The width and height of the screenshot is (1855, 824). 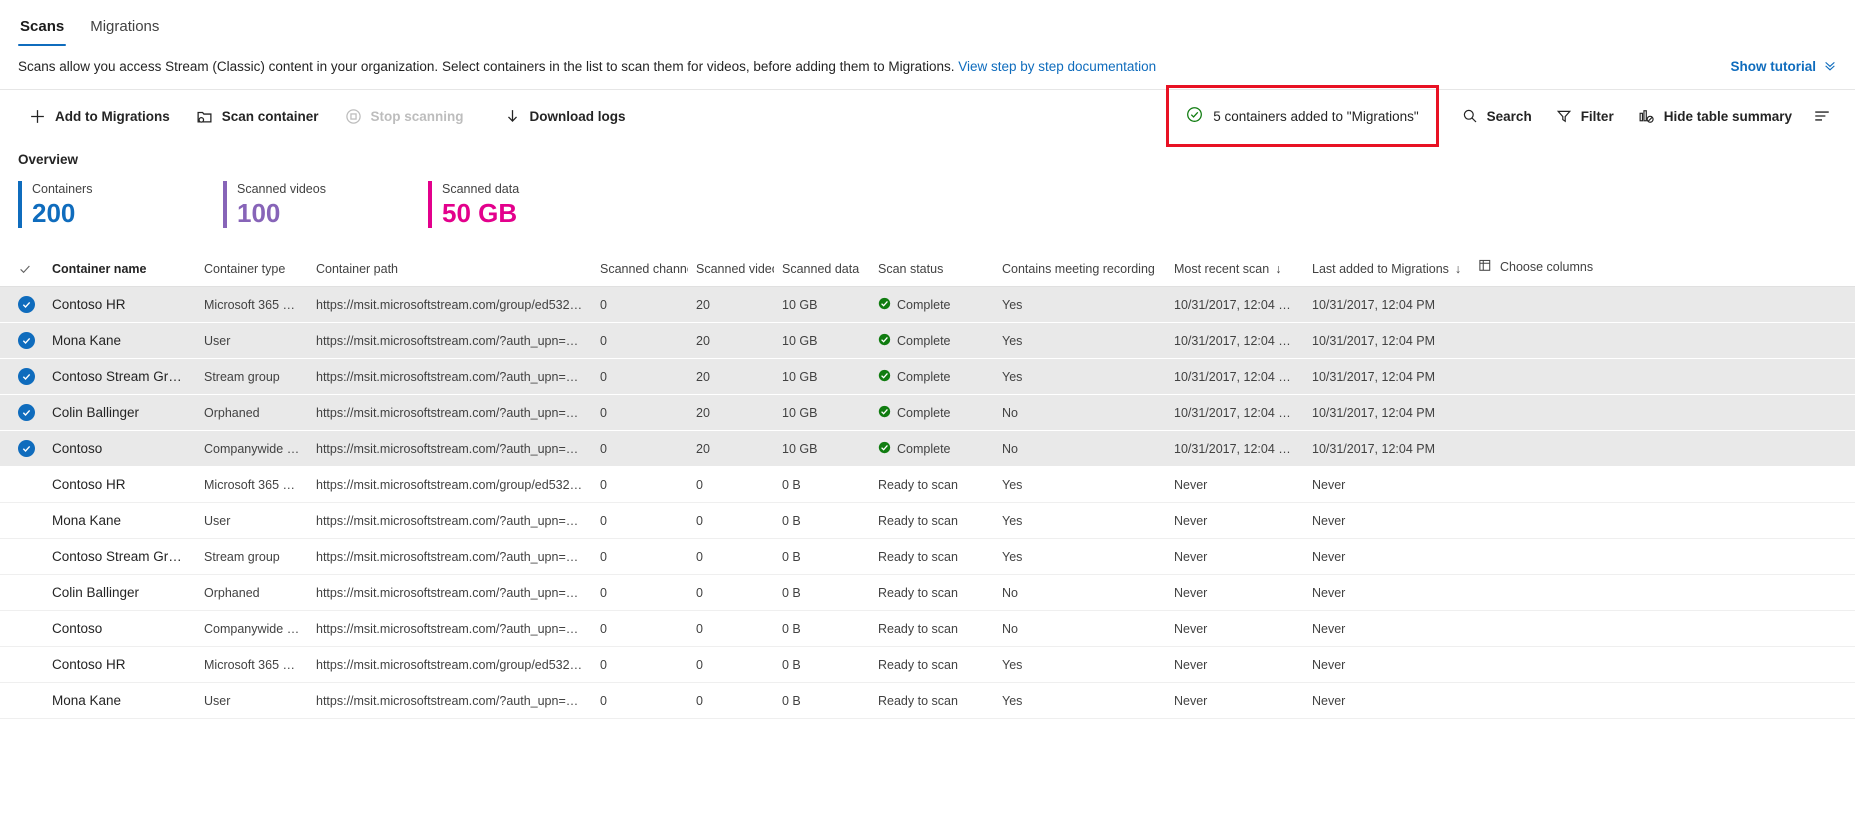 What do you see at coordinates (1497, 116) in the screenshot?
I see `search-button: Search` at bounding box center [1497, 116].